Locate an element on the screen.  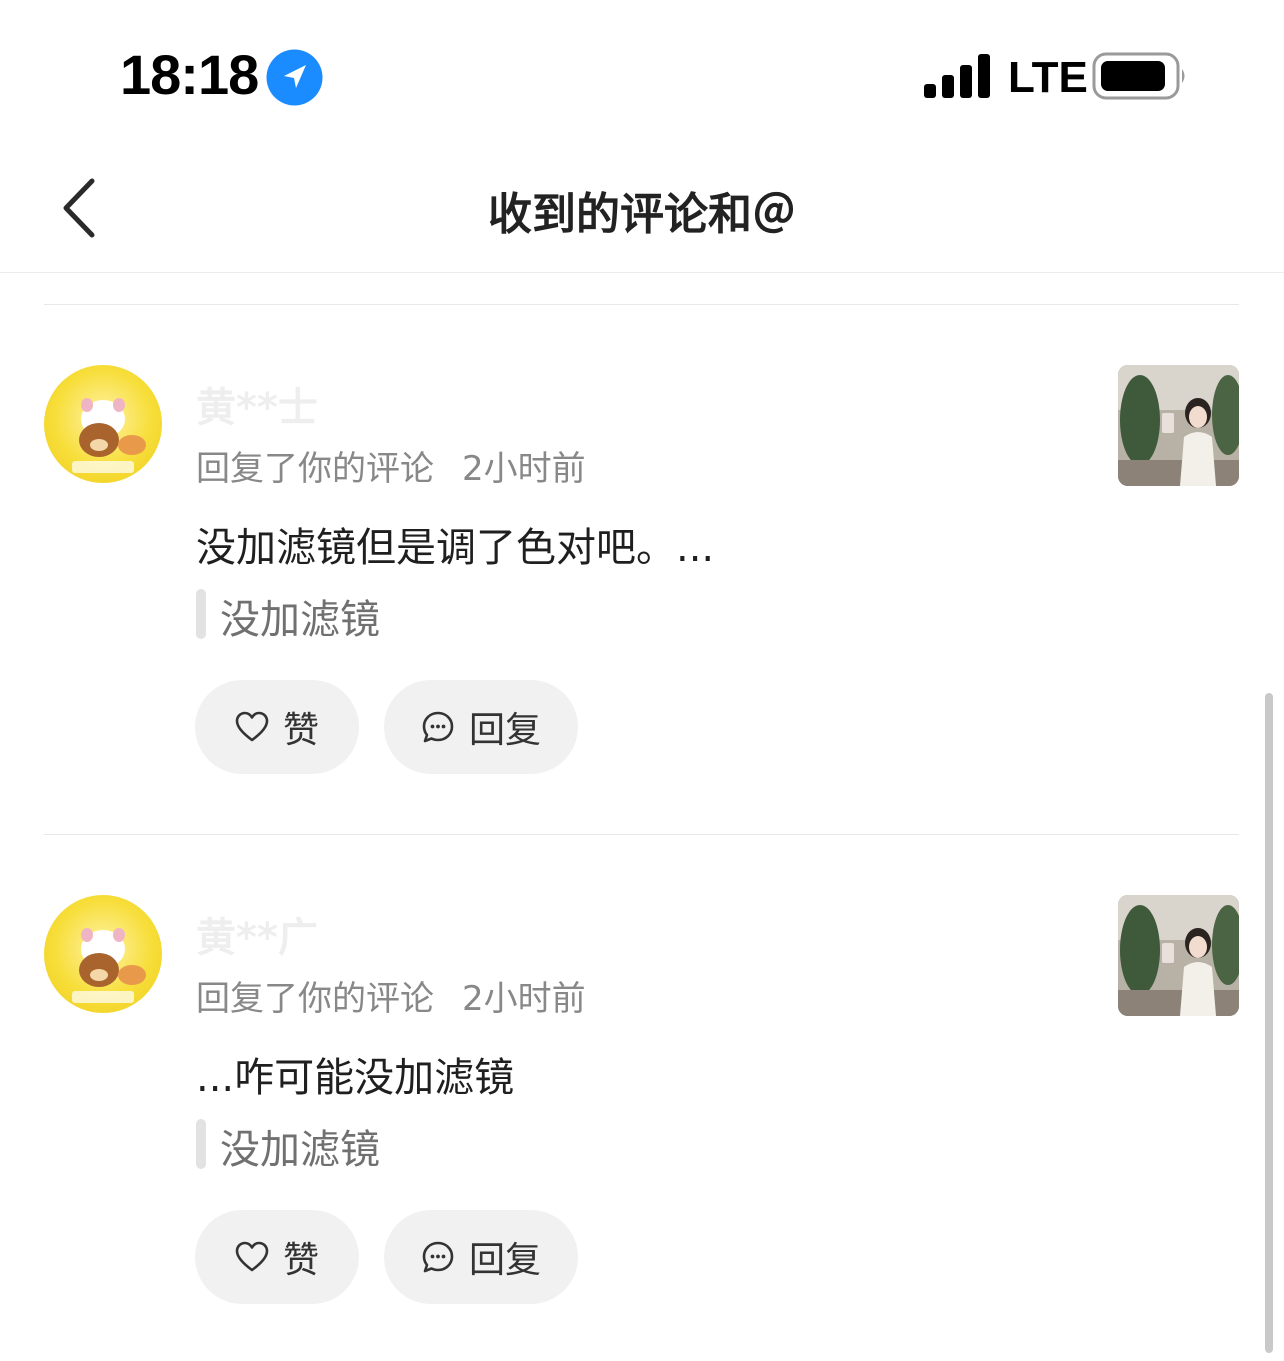
status-time: 18:18 is located at coordinates (189, 74).